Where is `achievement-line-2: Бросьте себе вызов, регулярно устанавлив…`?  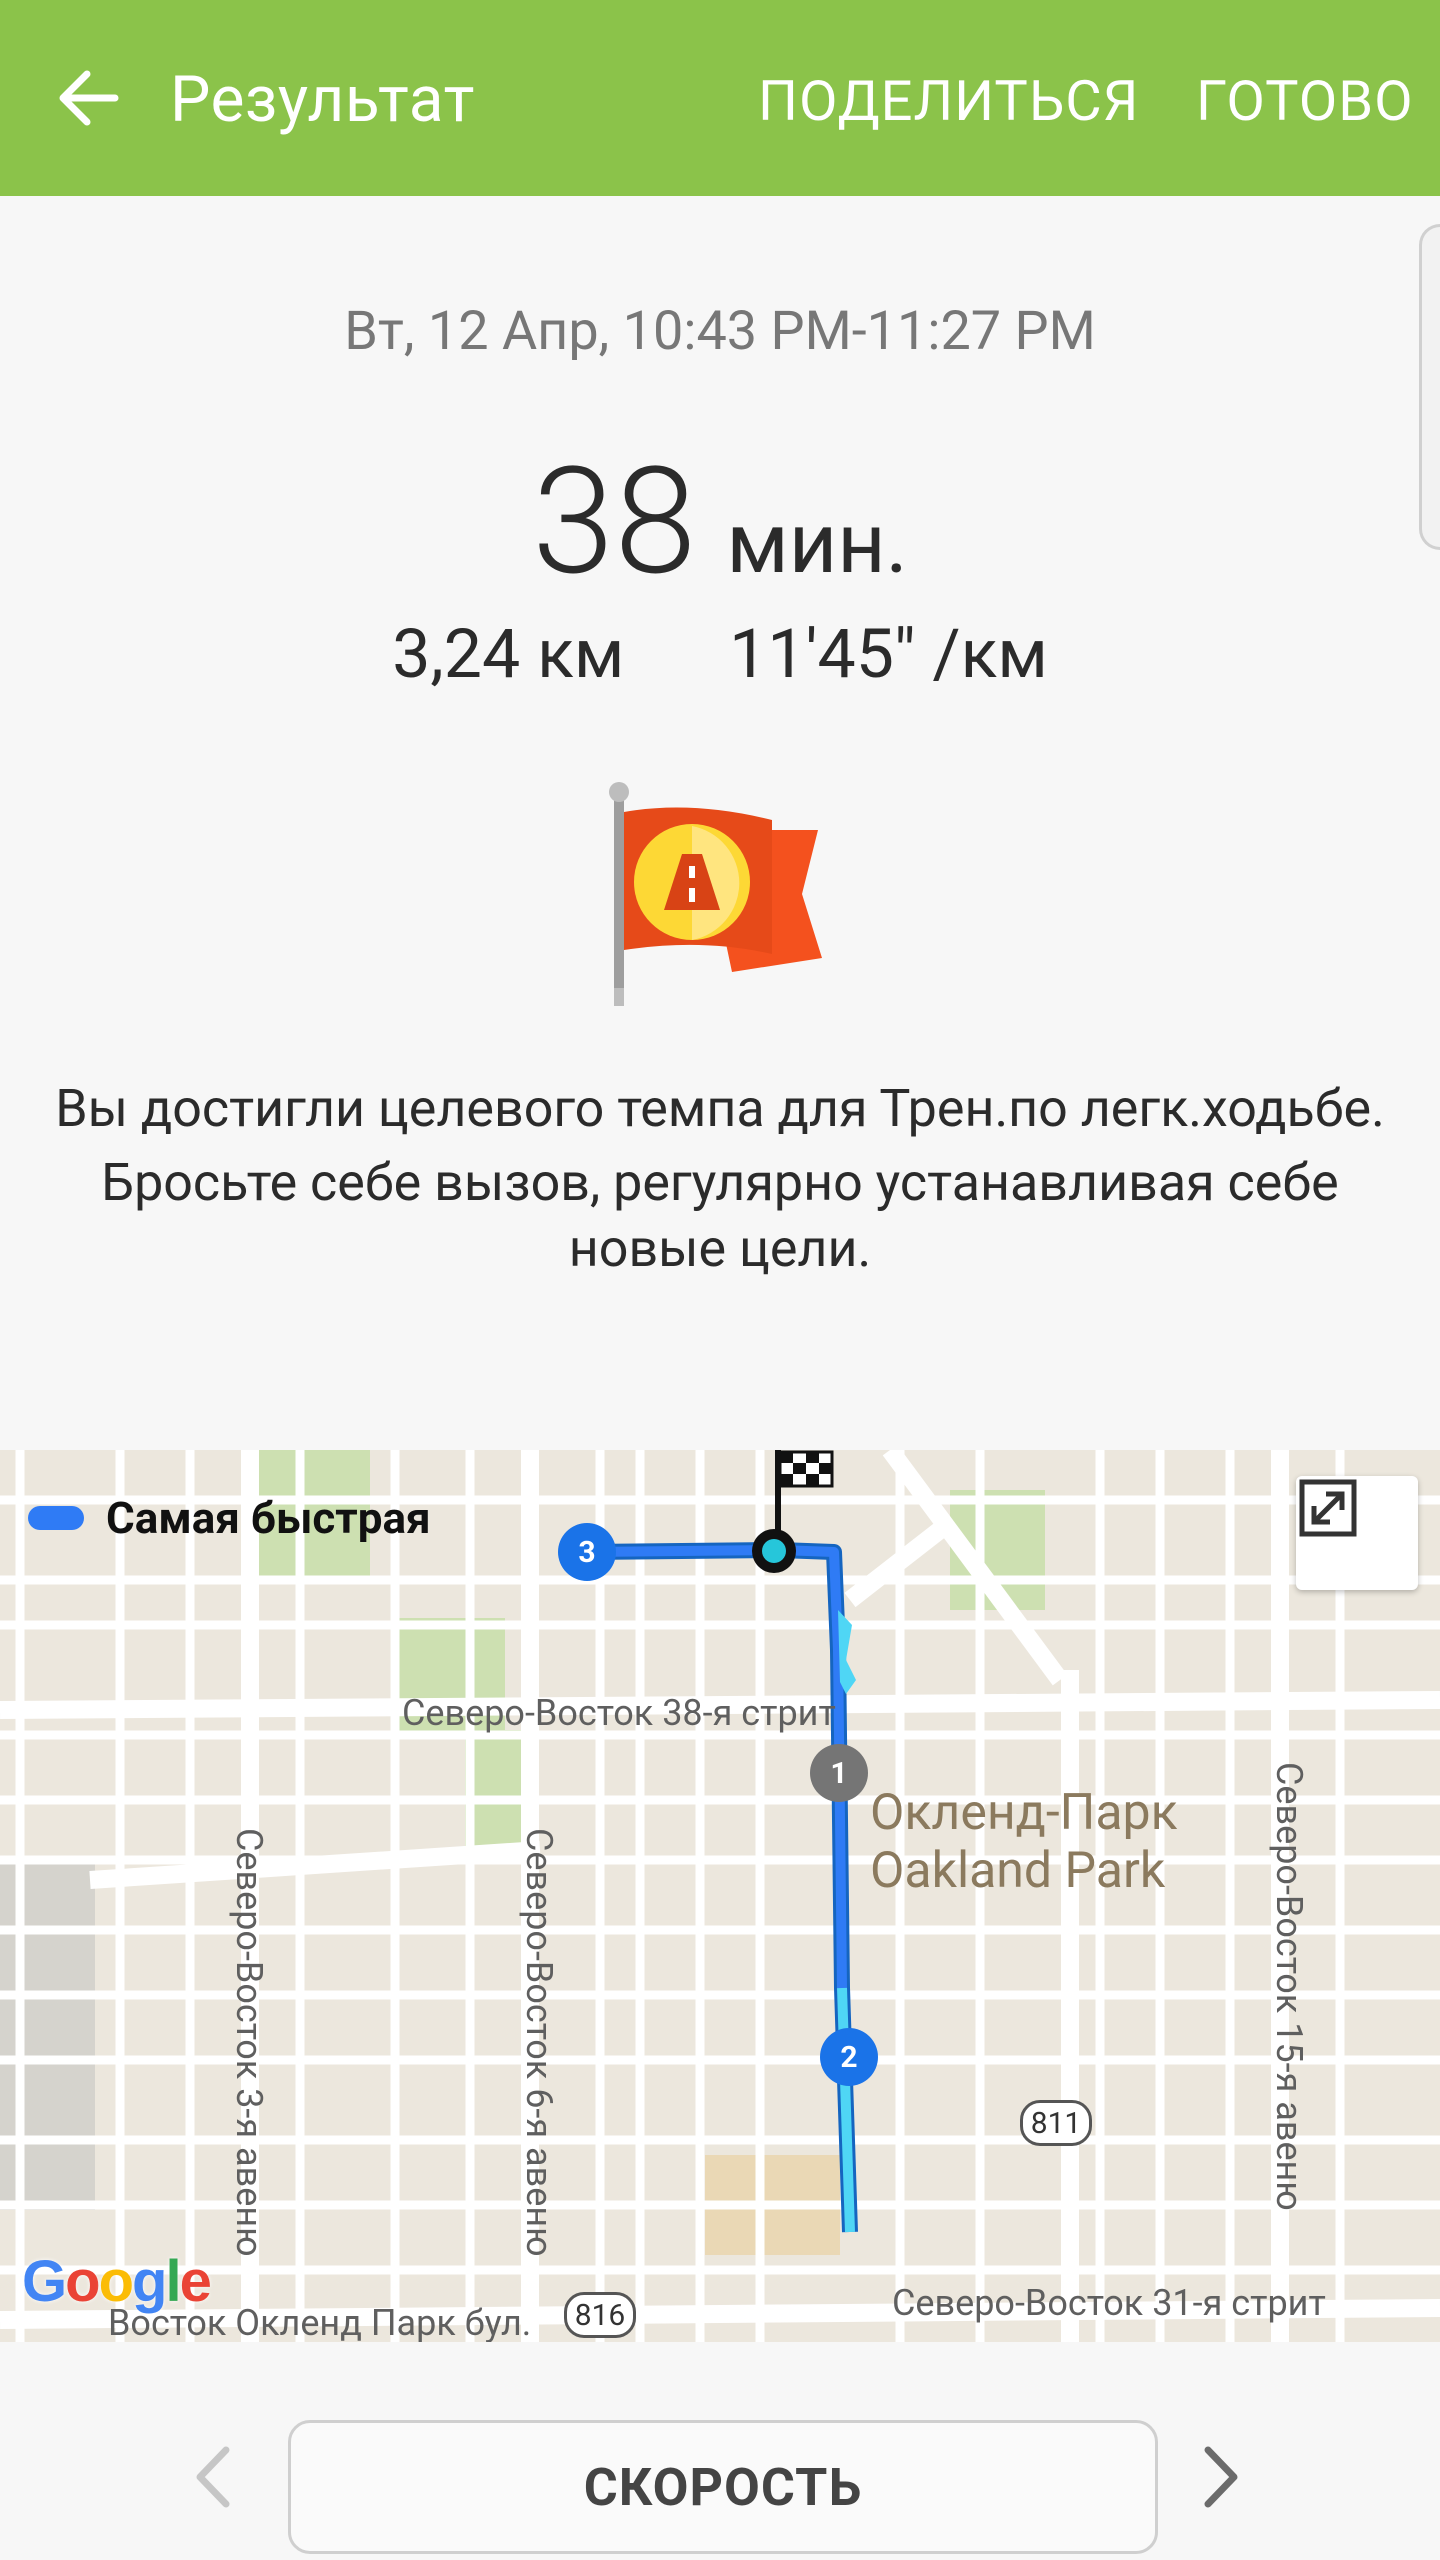
achievement-line-2: Бросьте себе вызов, регулярно устанавлив… is located at coordinates (720, 1215).